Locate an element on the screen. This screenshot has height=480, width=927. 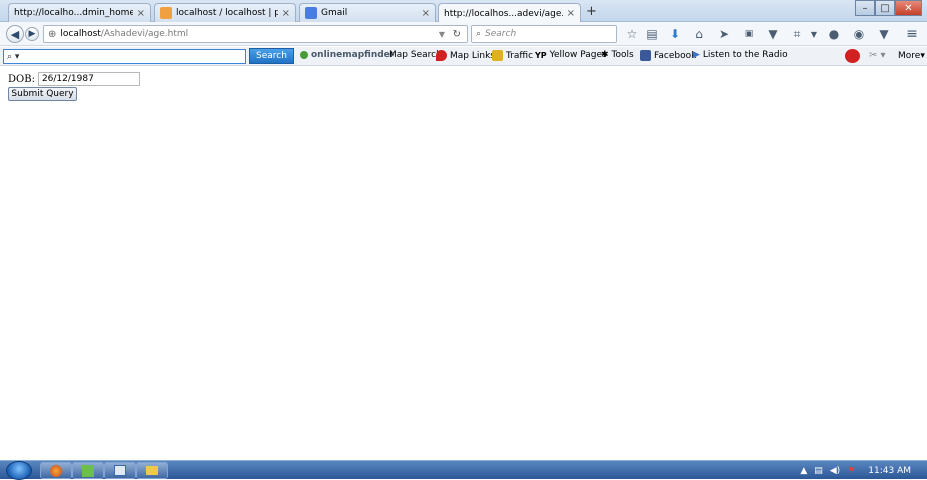
tab-age-html: http://localhos...adevi/age.html × is located at coordinates (509, 13).